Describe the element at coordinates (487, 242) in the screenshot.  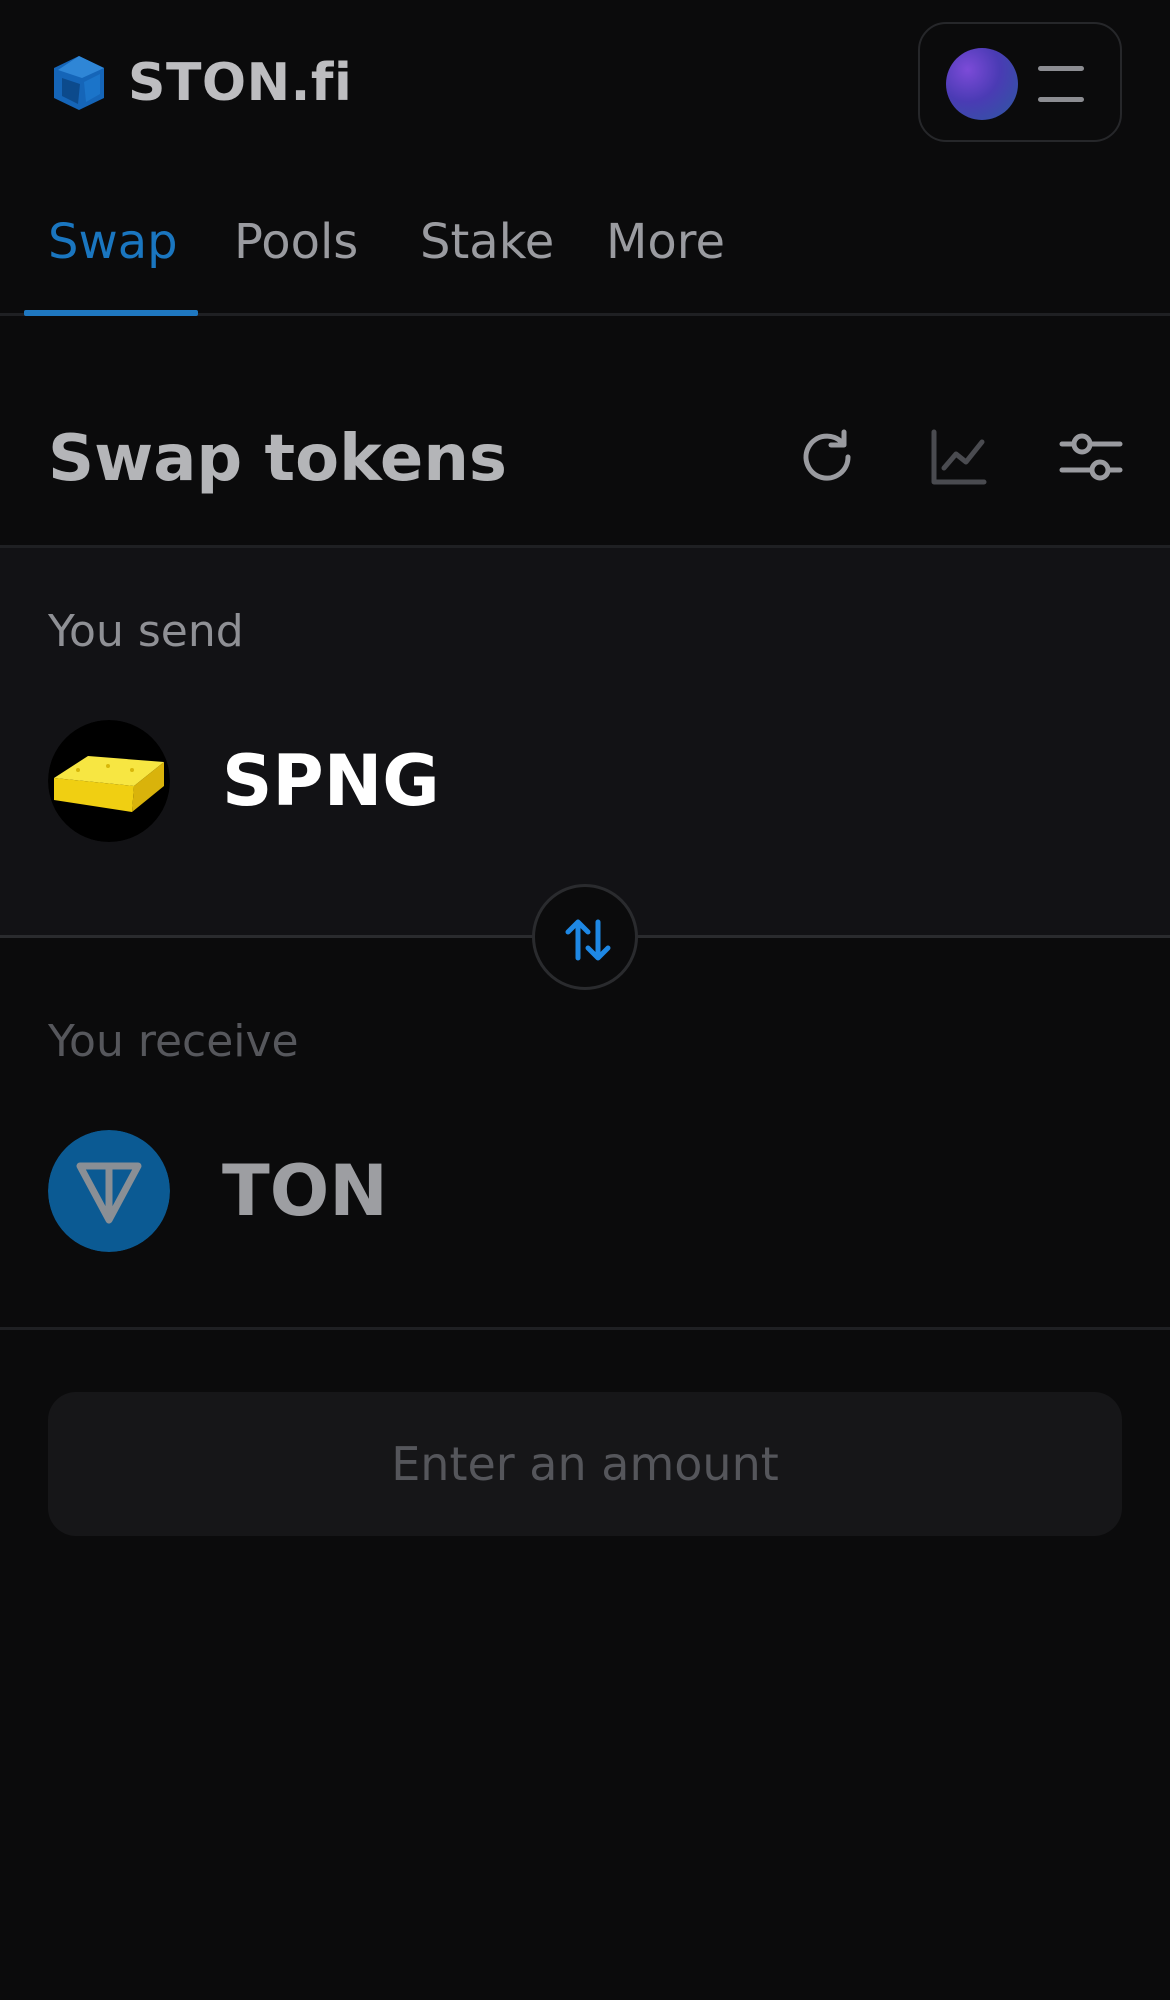
I see `tab-stake: Stake` at that location.